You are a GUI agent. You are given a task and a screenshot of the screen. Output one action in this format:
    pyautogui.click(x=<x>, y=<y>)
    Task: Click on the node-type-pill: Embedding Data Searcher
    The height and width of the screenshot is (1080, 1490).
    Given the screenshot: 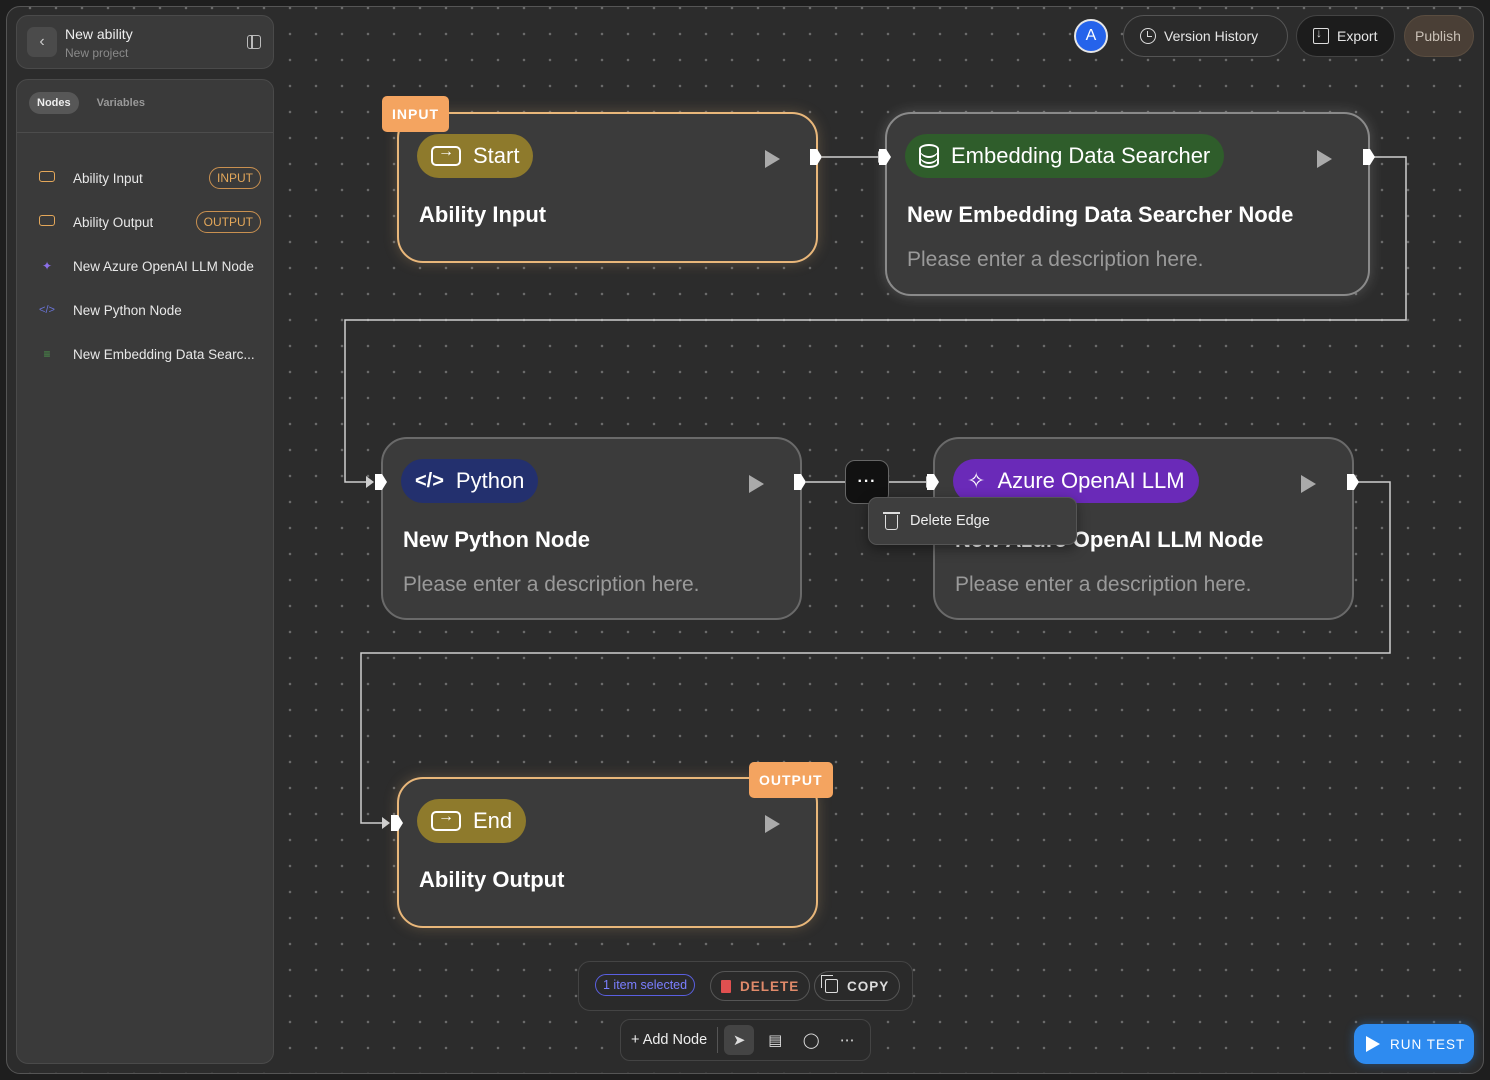 What is the action you would take?
    pyautogui.click(x=1065, y=156)
    